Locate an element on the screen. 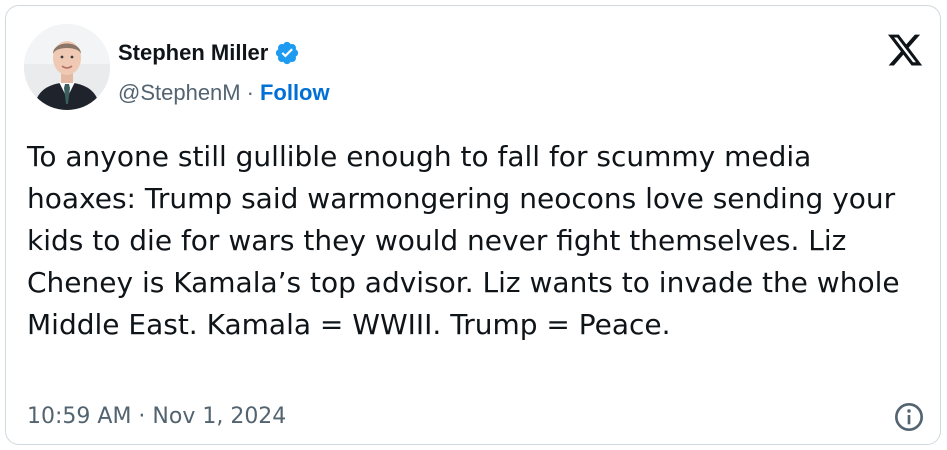  x-logo-icon is located at coordinates (905, 50).